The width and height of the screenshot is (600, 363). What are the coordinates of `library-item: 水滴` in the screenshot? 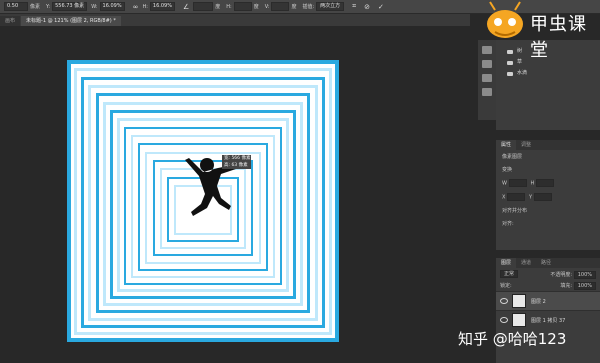 It's located at (548, 73).